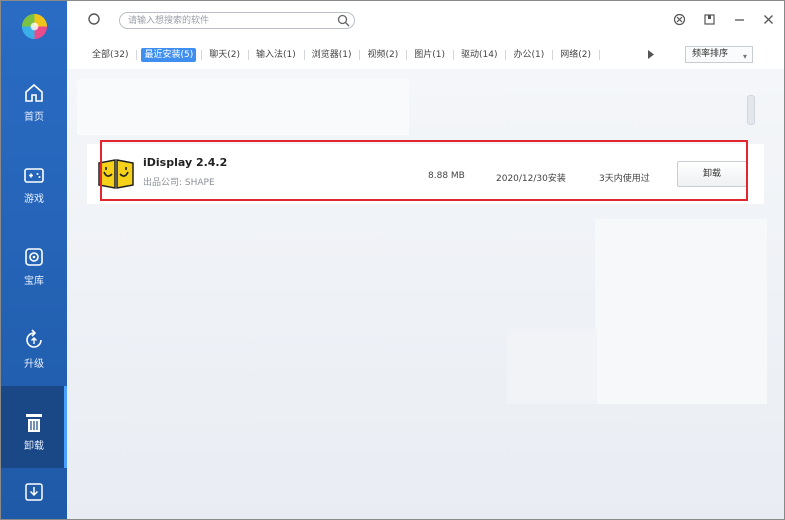 This screenshot has height=520, width=785. I want to click on tab-driver: 驱动(14), so click(483, 55).